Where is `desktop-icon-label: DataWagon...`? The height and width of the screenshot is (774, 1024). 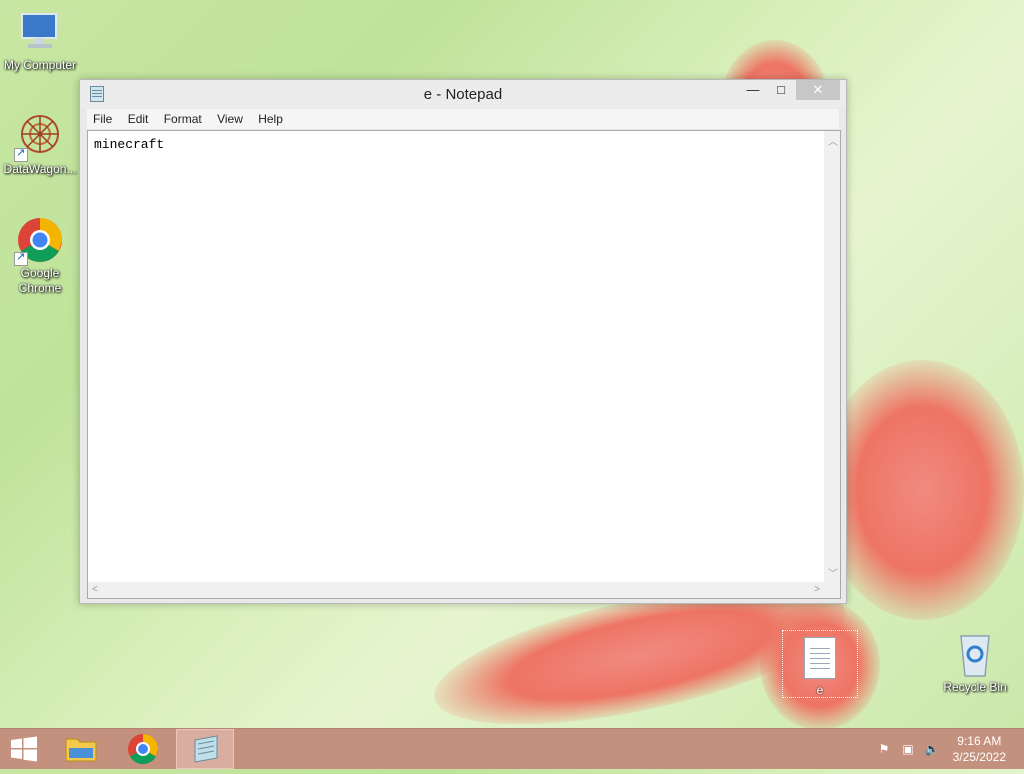 desktop-icon-label: DataWagon... is located at coordinates (40, 169).